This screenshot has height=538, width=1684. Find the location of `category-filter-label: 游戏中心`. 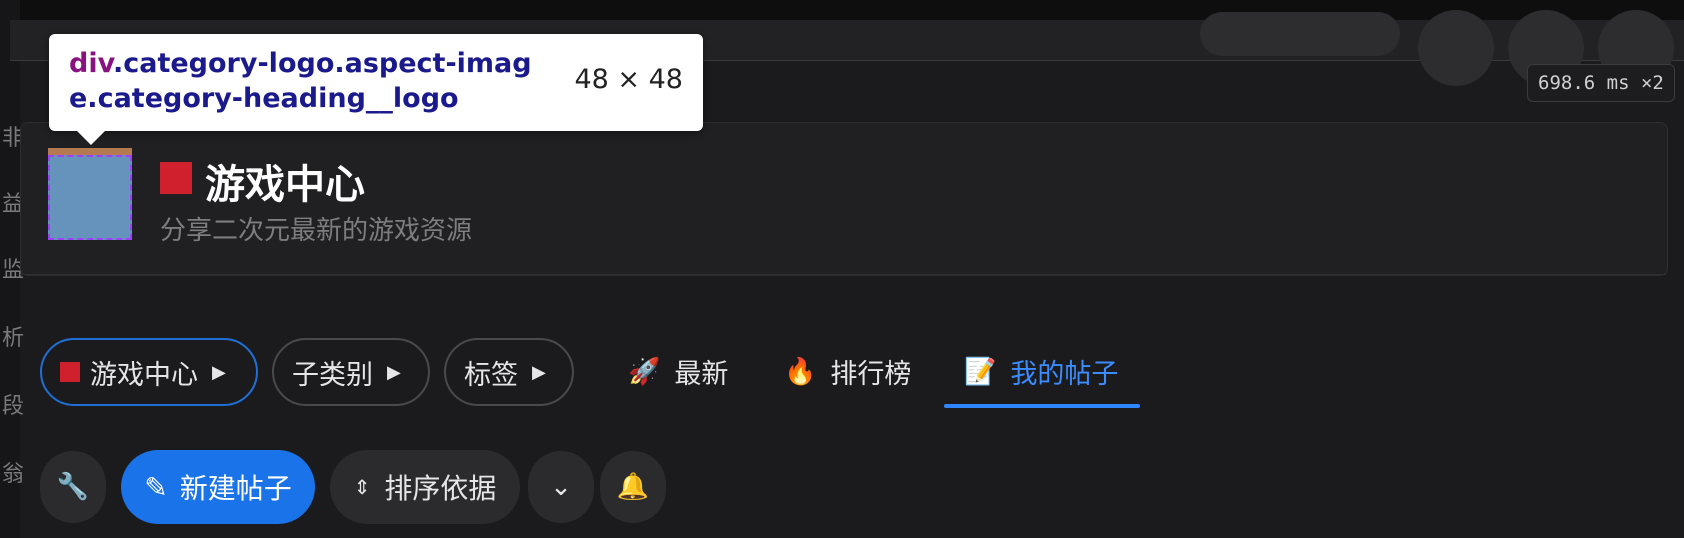

category-filter-label: 游戏中心 is located at coordinates (144, 375).